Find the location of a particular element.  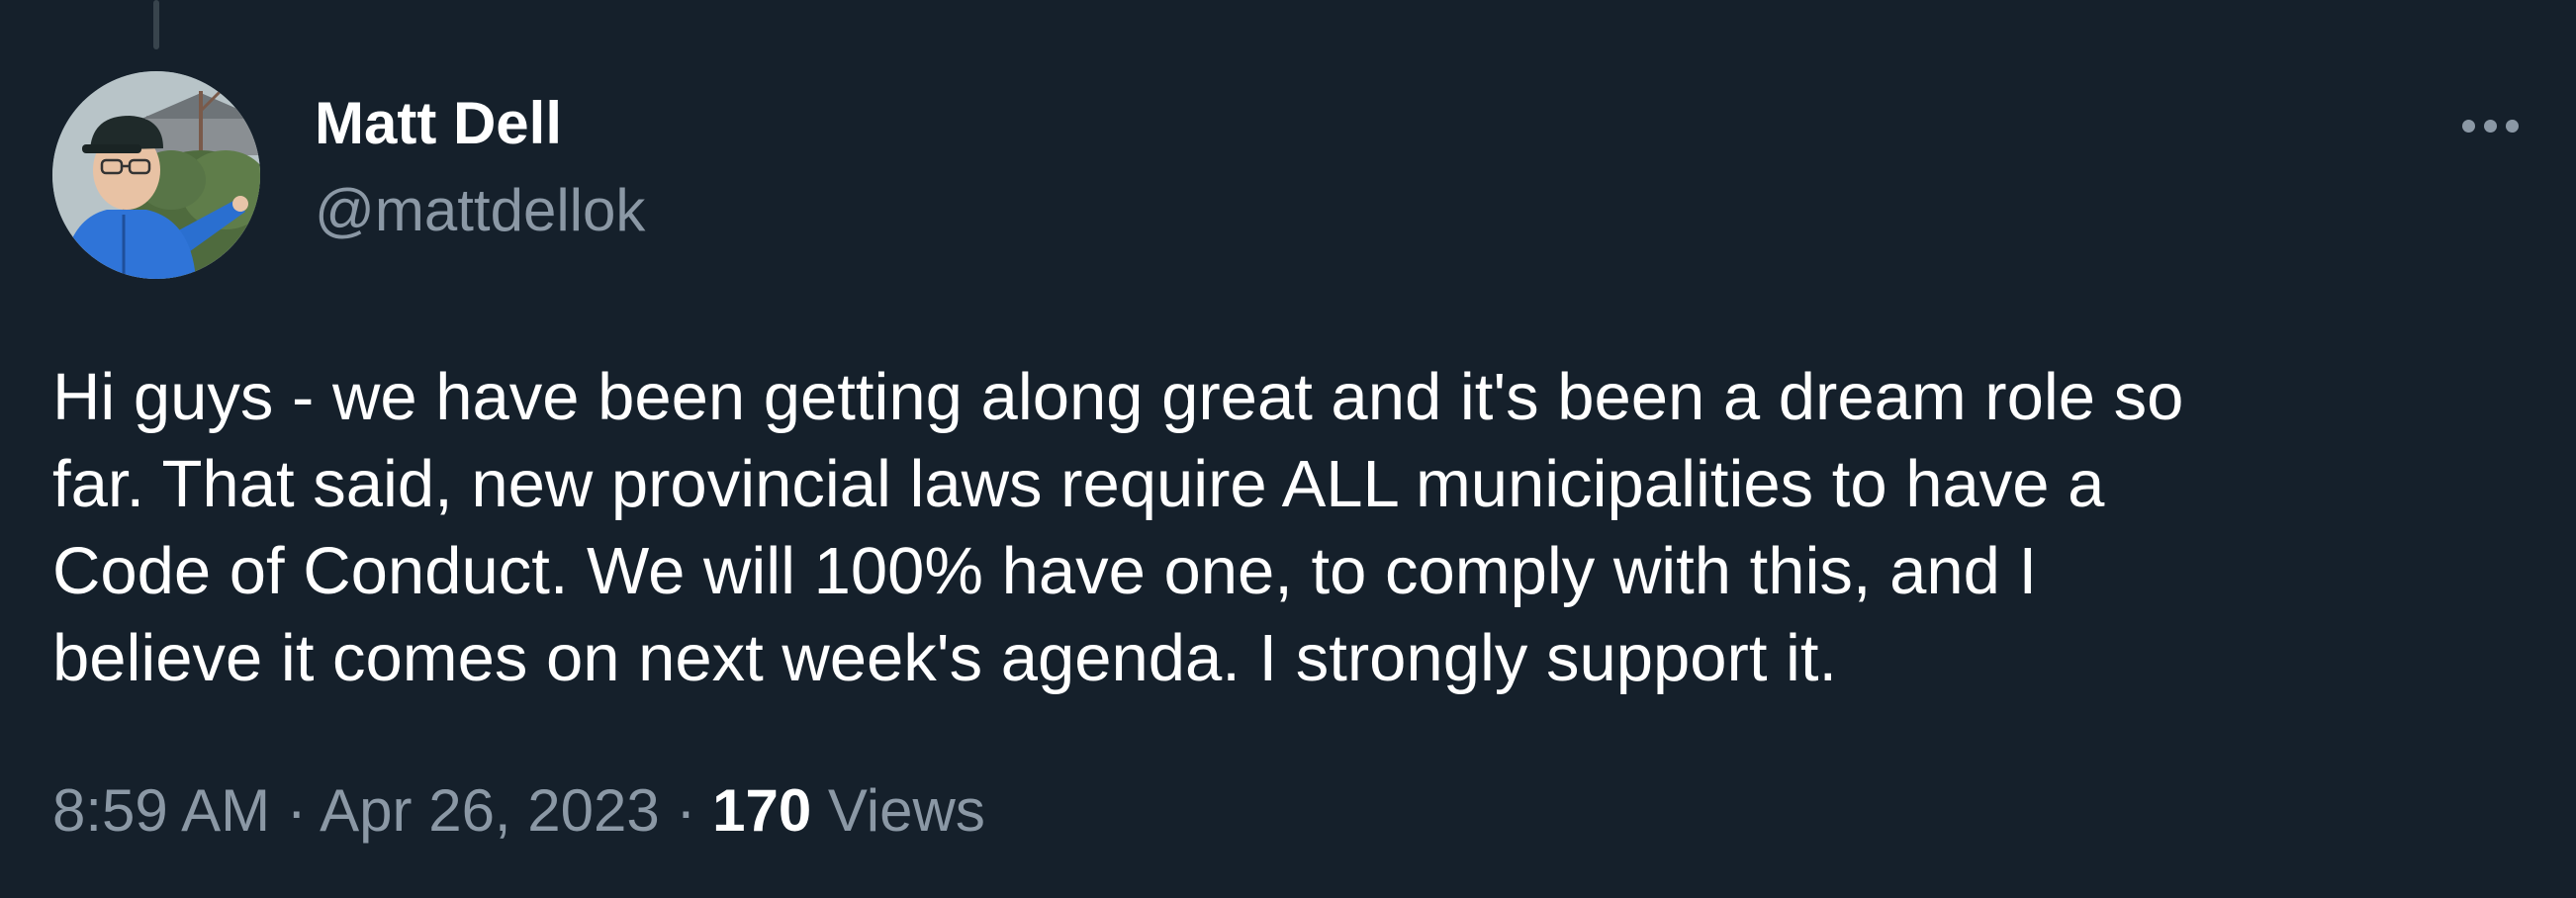

avatar-image is located at coordinates (156, 175).